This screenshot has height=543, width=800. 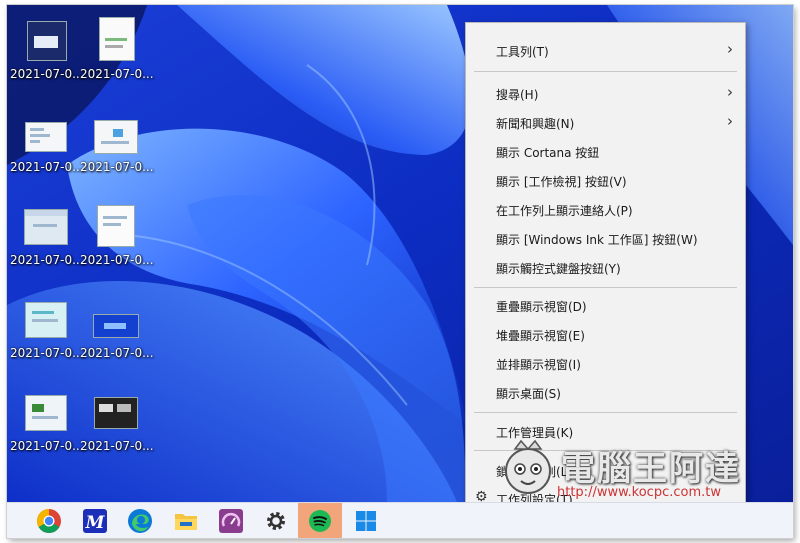 I want to click on menu-item-label: 堆疊顯示視窗(E), so click(x=540, y=336).